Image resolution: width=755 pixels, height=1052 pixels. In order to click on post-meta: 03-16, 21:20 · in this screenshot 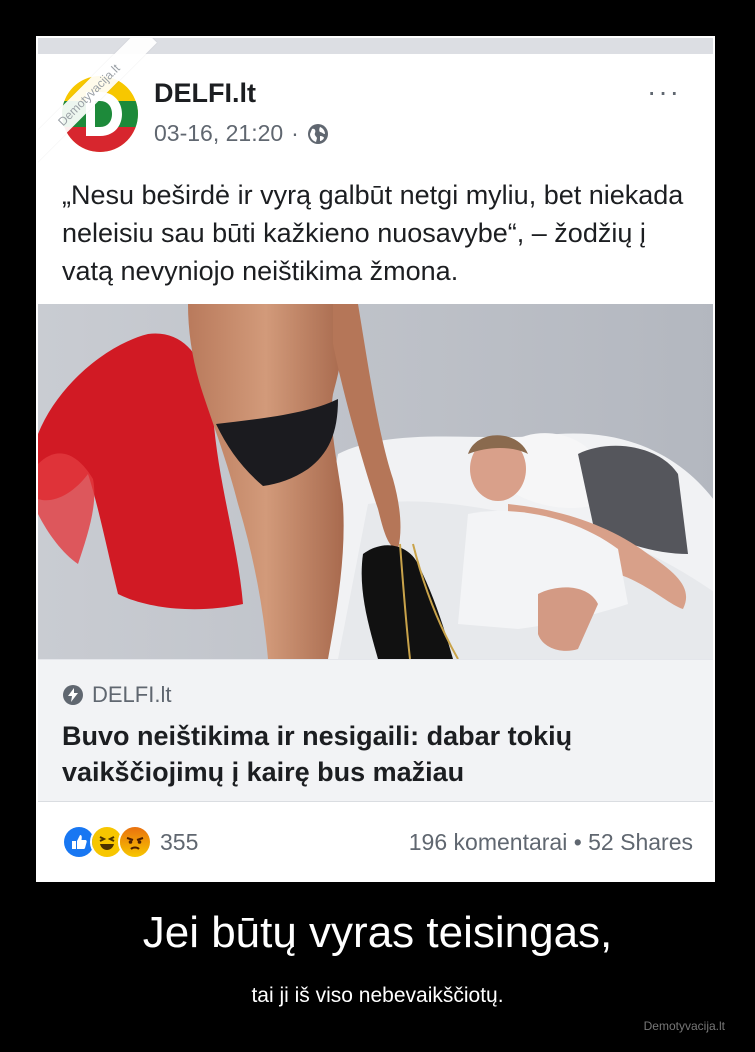, I will do `click(241, 133)`.